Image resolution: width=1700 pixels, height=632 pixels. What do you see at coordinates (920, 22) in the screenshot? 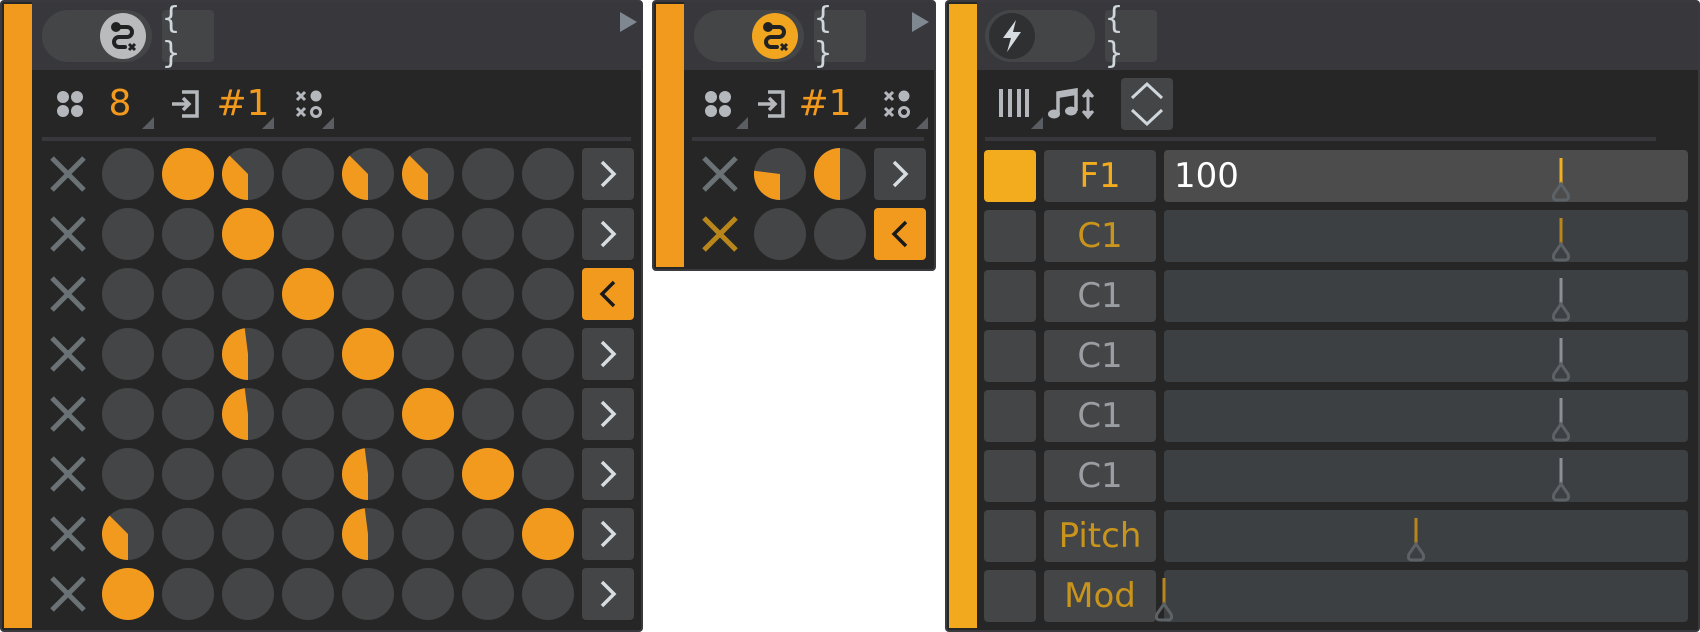
I see `play-icon` at bounding box center [920, 22].